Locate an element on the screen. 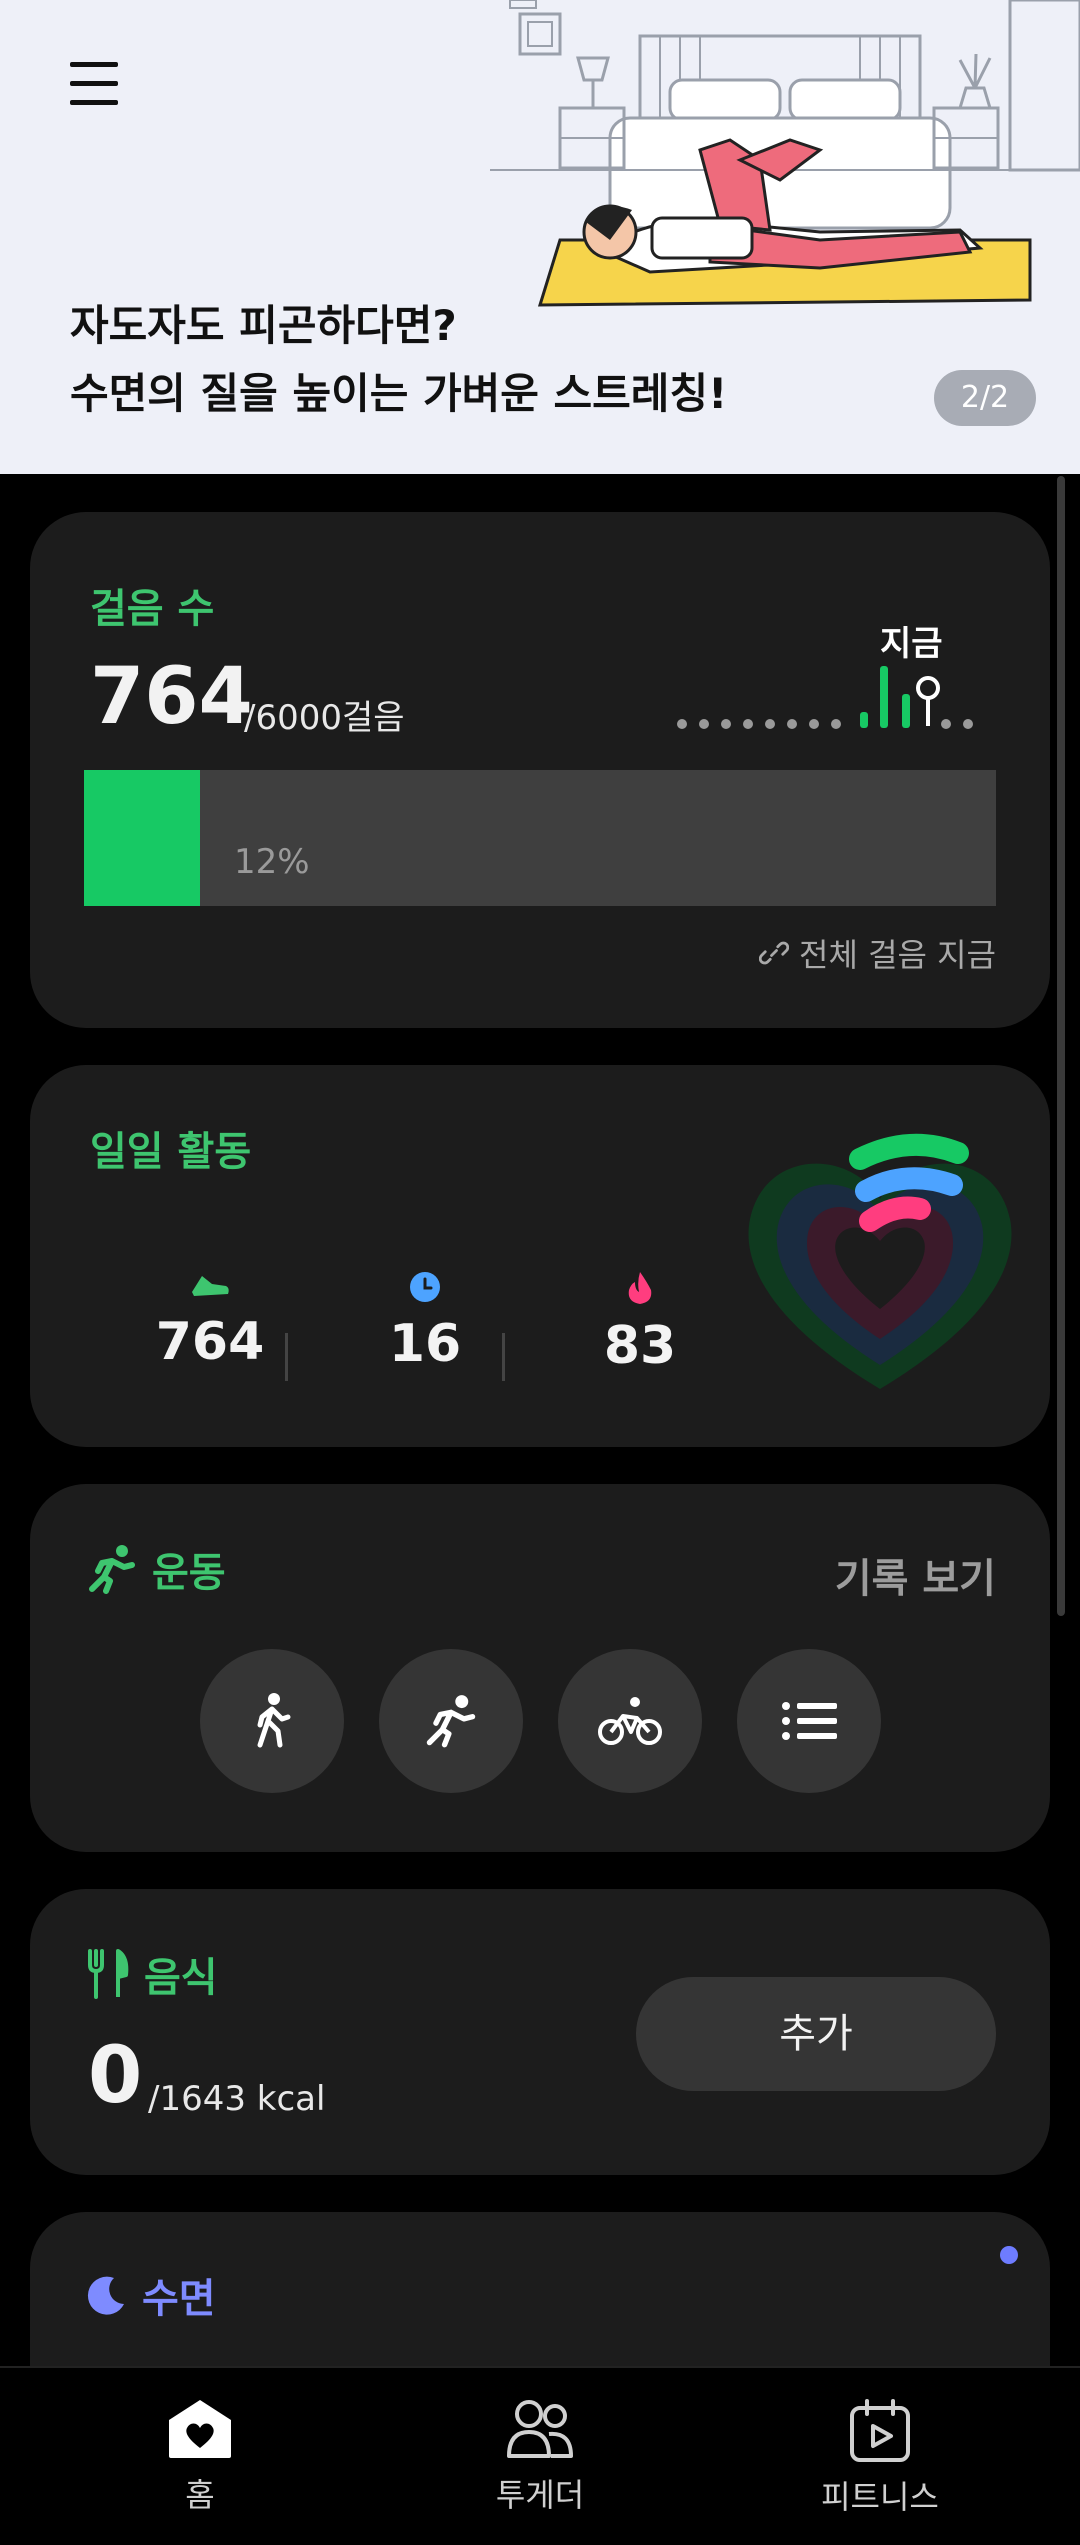 This screenshot has height=2545, width=1080. walking-button is located at coordinates (272, 1721).